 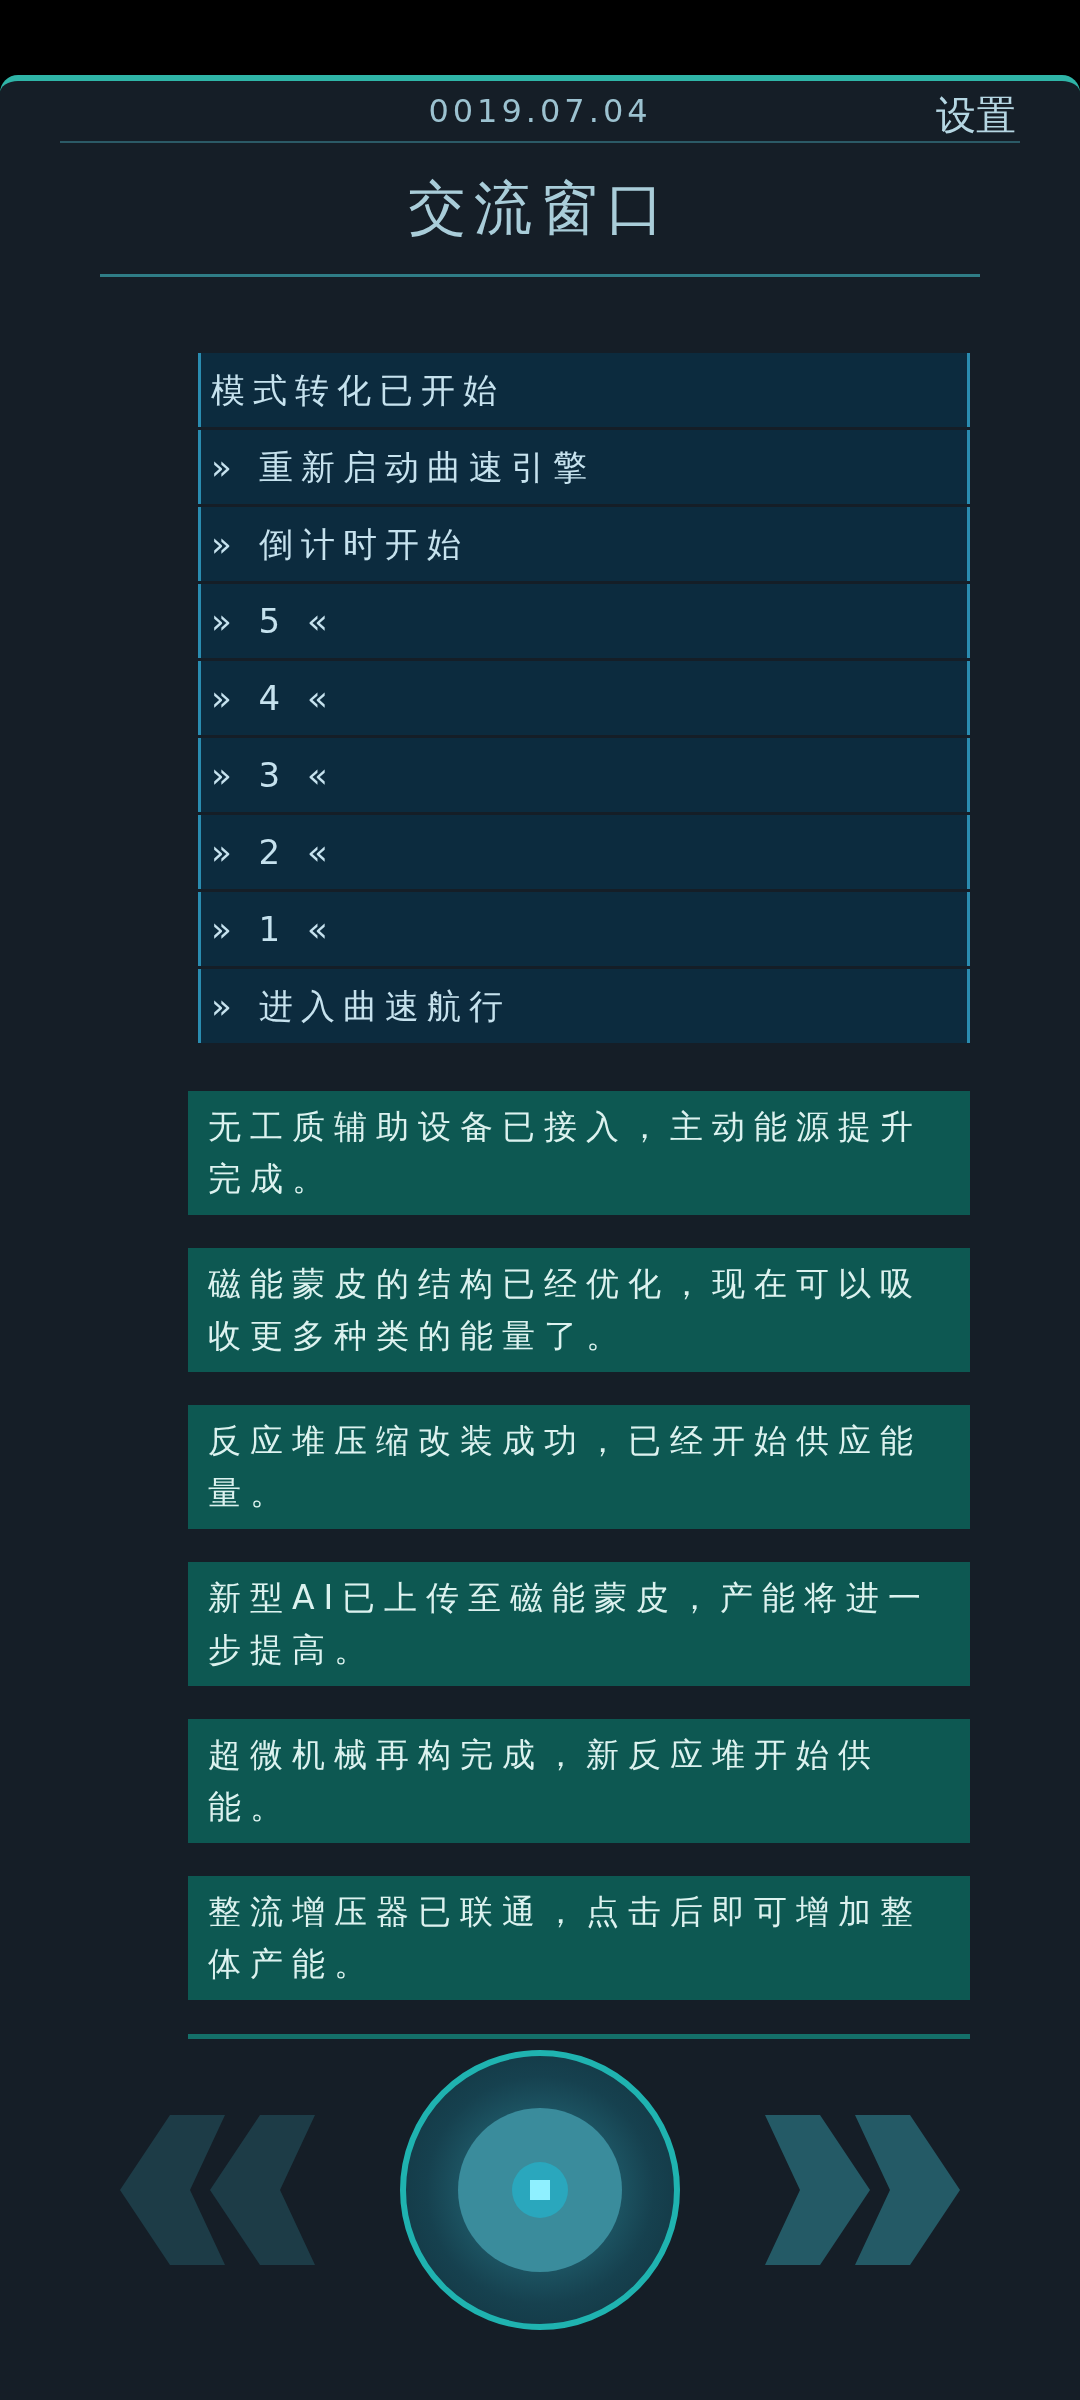 What do you see at coordinates (976, 115) in the screenshot?
I see `settings-button: 设置` at bounding box center [976, 115].